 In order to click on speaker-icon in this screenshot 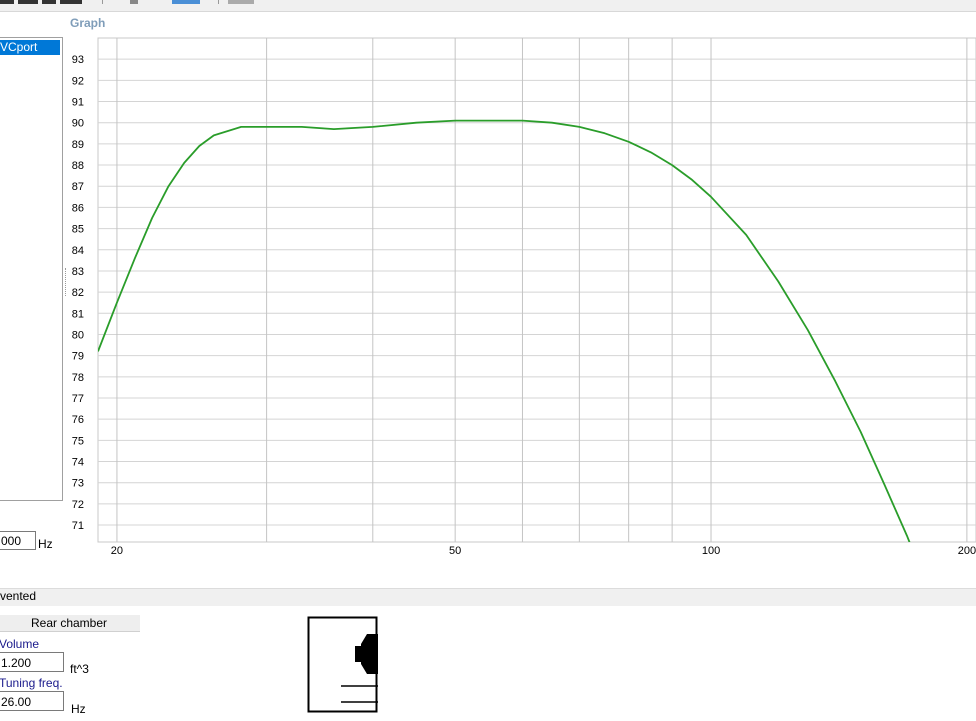, I will do `click(369, 654)`.